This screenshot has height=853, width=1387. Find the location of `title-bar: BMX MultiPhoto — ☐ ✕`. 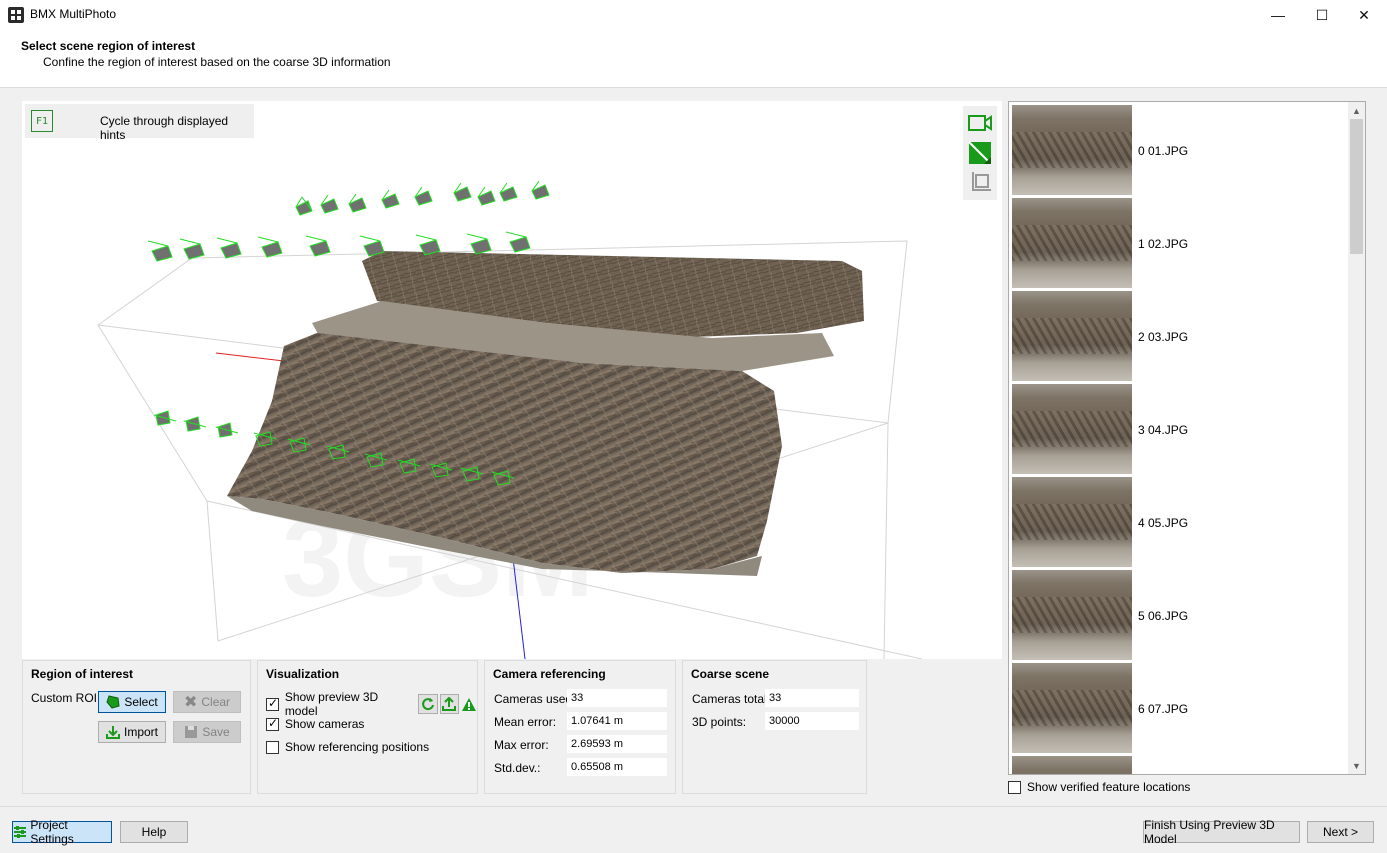

title-bar: BMX MultiPhoto — ☐ ✕ is located at coordinates (693, 15).